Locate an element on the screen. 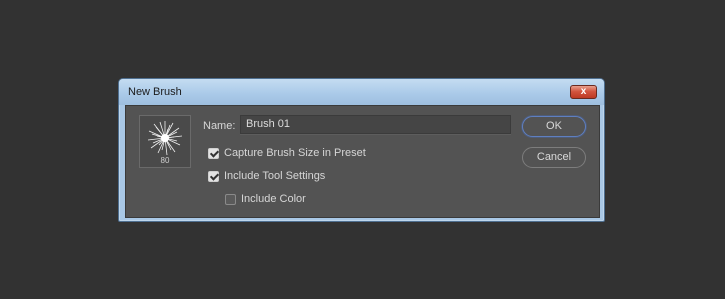 This screenshot has width=725, height=299. brush-preview: 80 is located at coordinates (165, 141).